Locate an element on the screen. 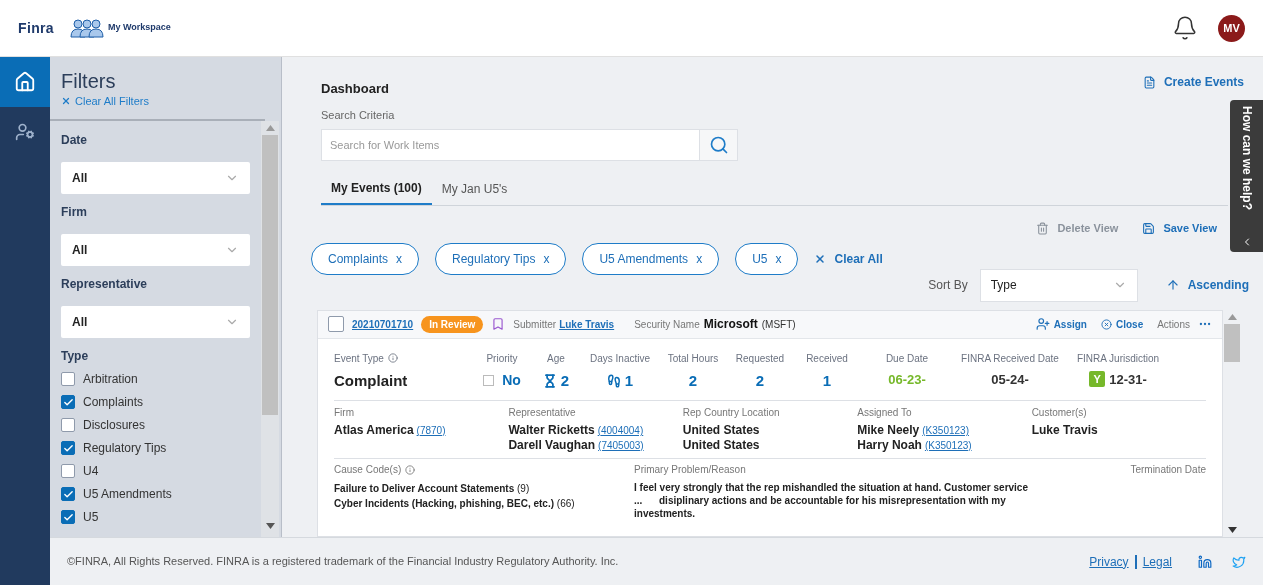  submitter-link: Luke Travis is located at coordinates (587, 324).